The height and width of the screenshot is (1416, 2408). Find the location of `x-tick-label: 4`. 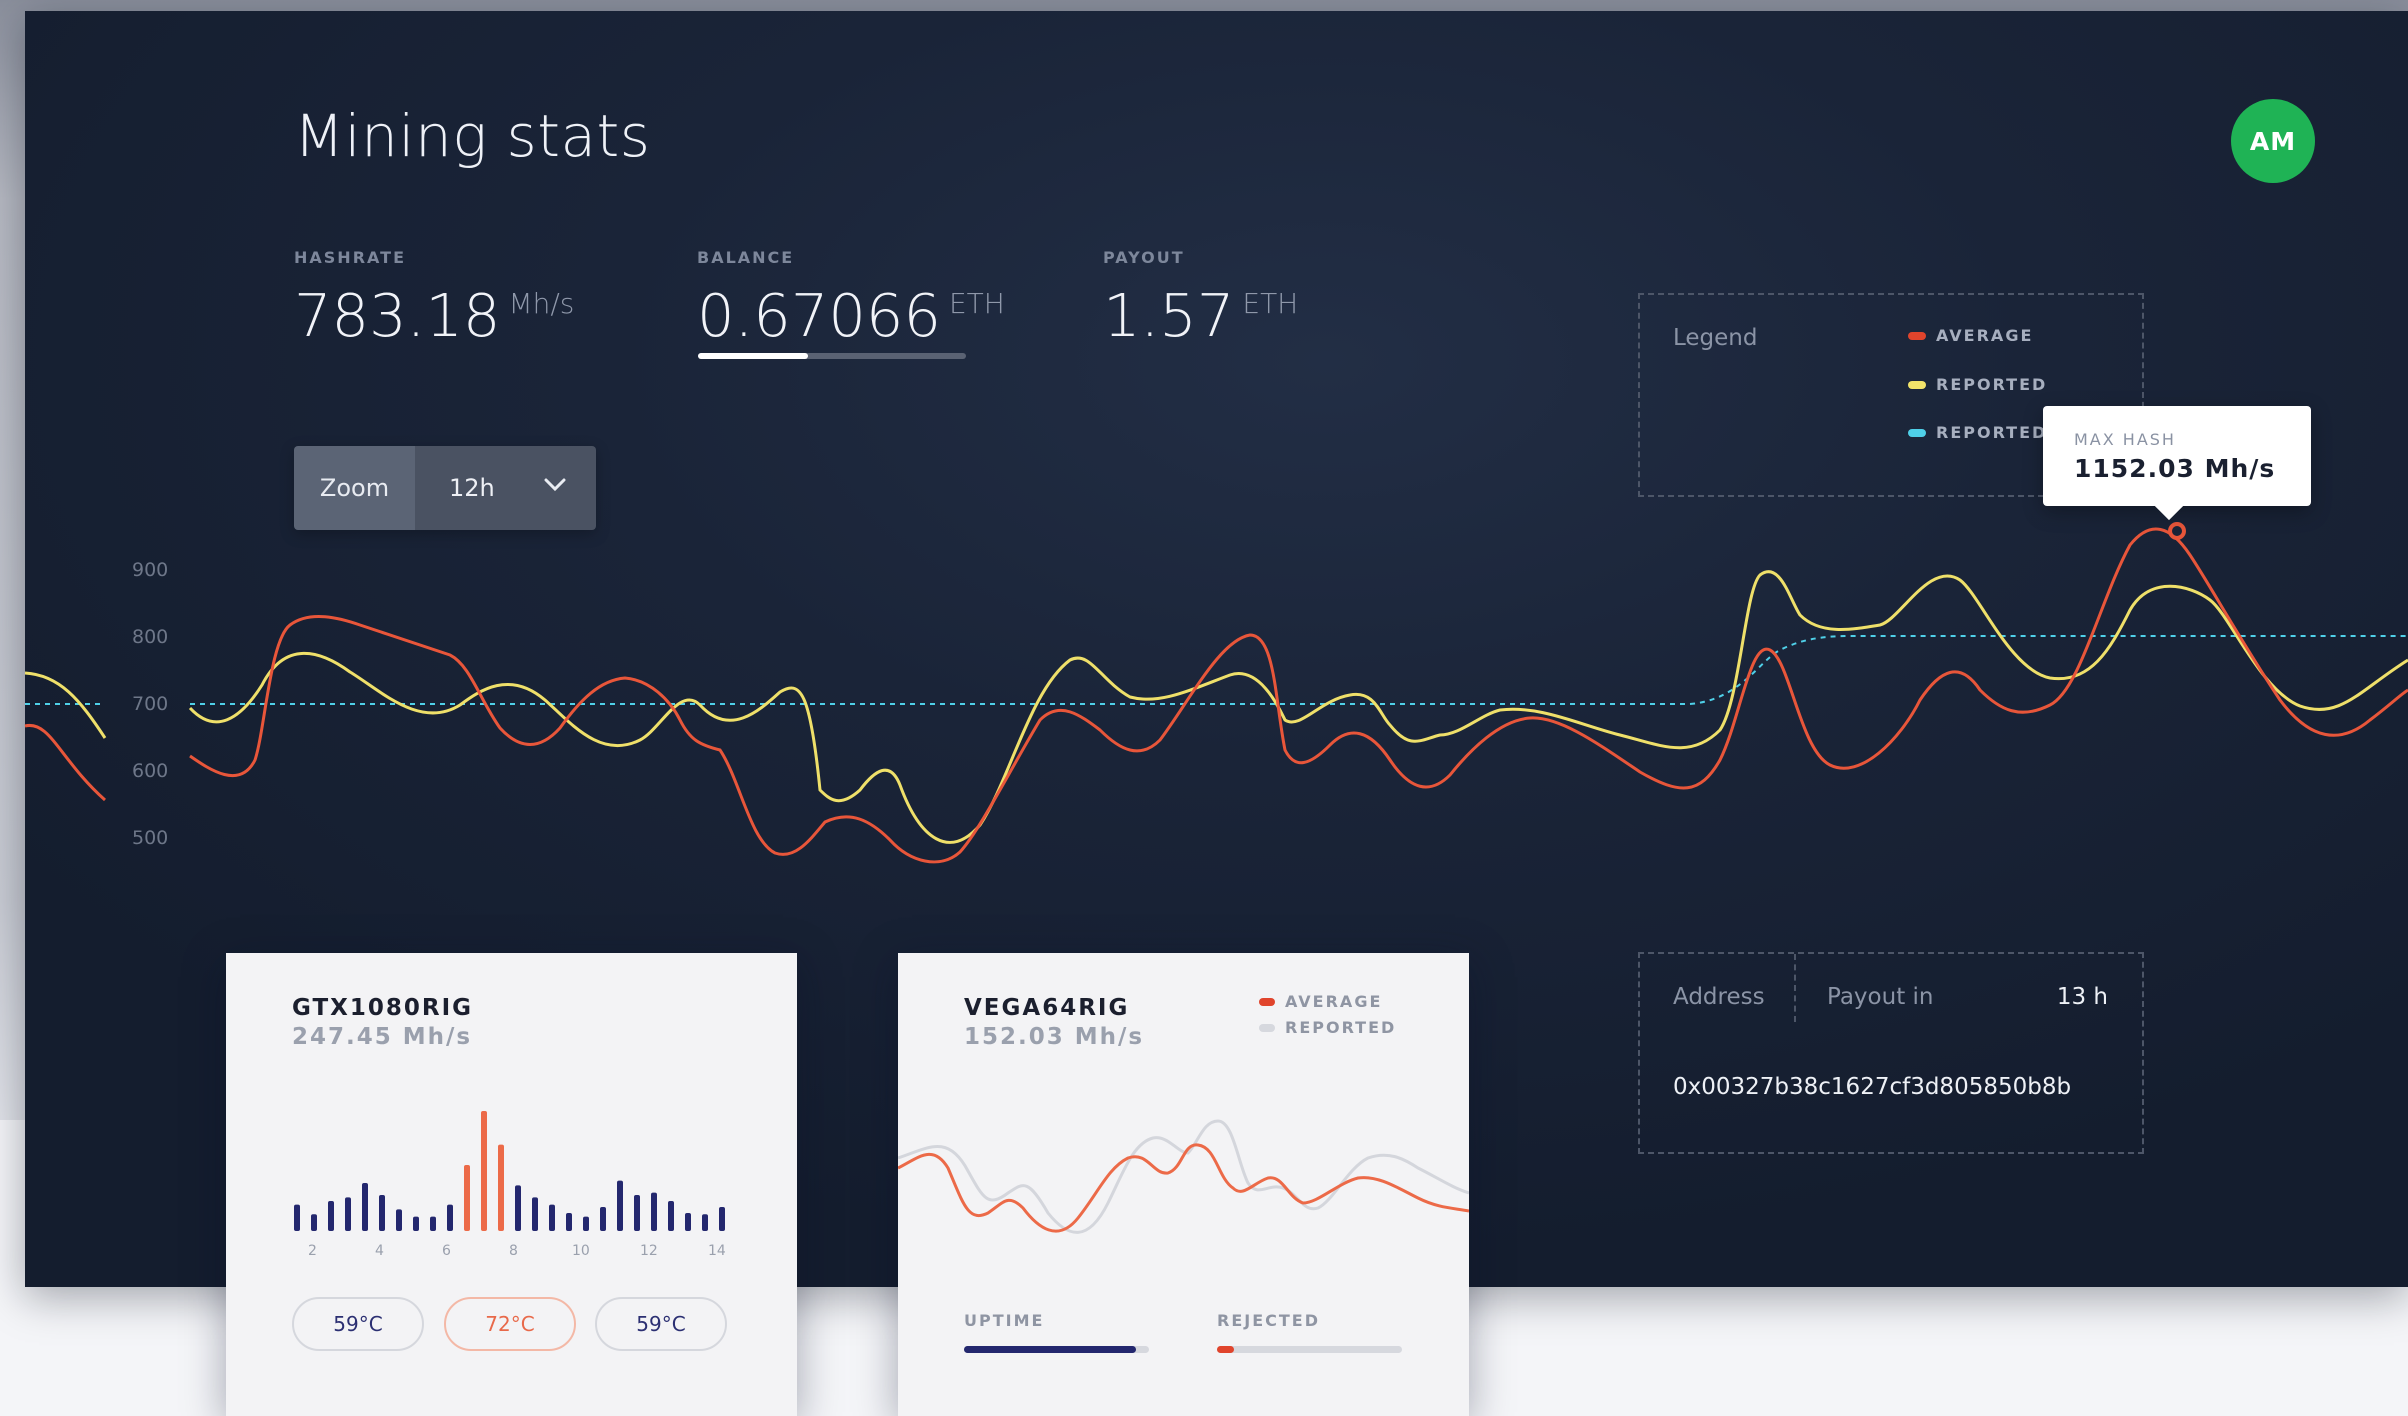

x-tick-label: 4 is located at coordinates (379, 1251).